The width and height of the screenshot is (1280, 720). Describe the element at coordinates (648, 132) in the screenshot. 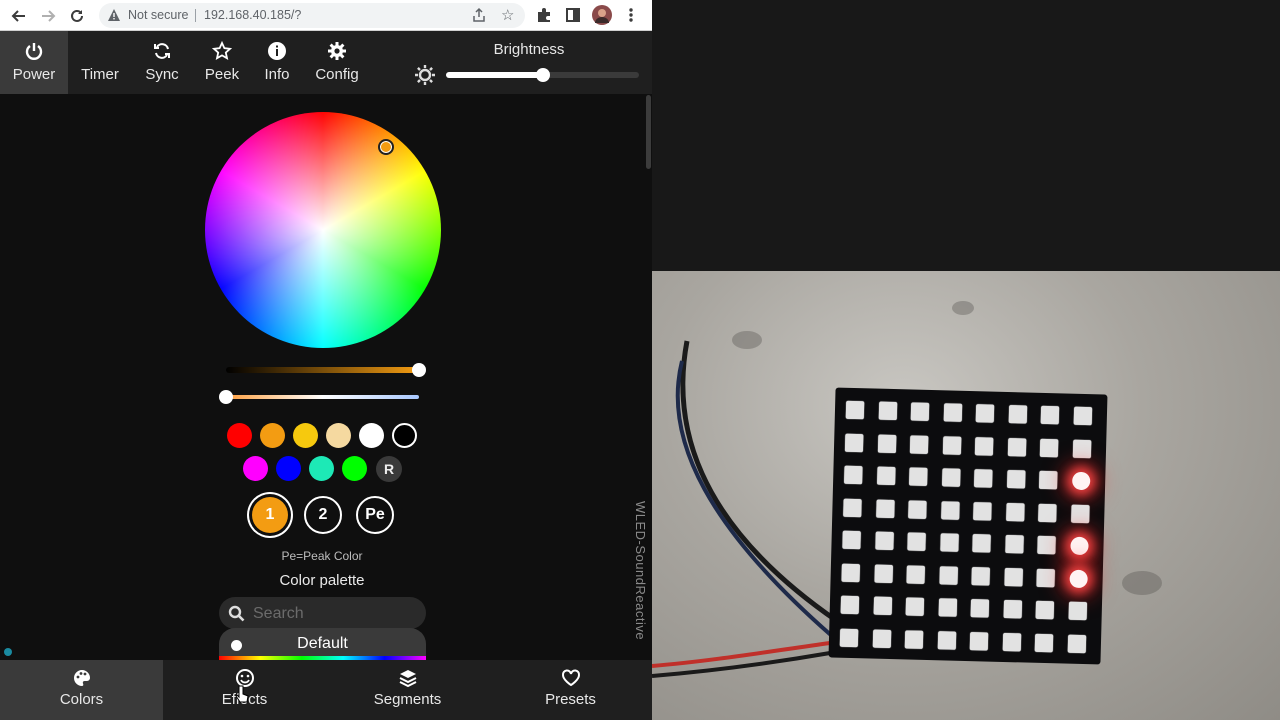

I see `scrollbar-thumb` at that location.